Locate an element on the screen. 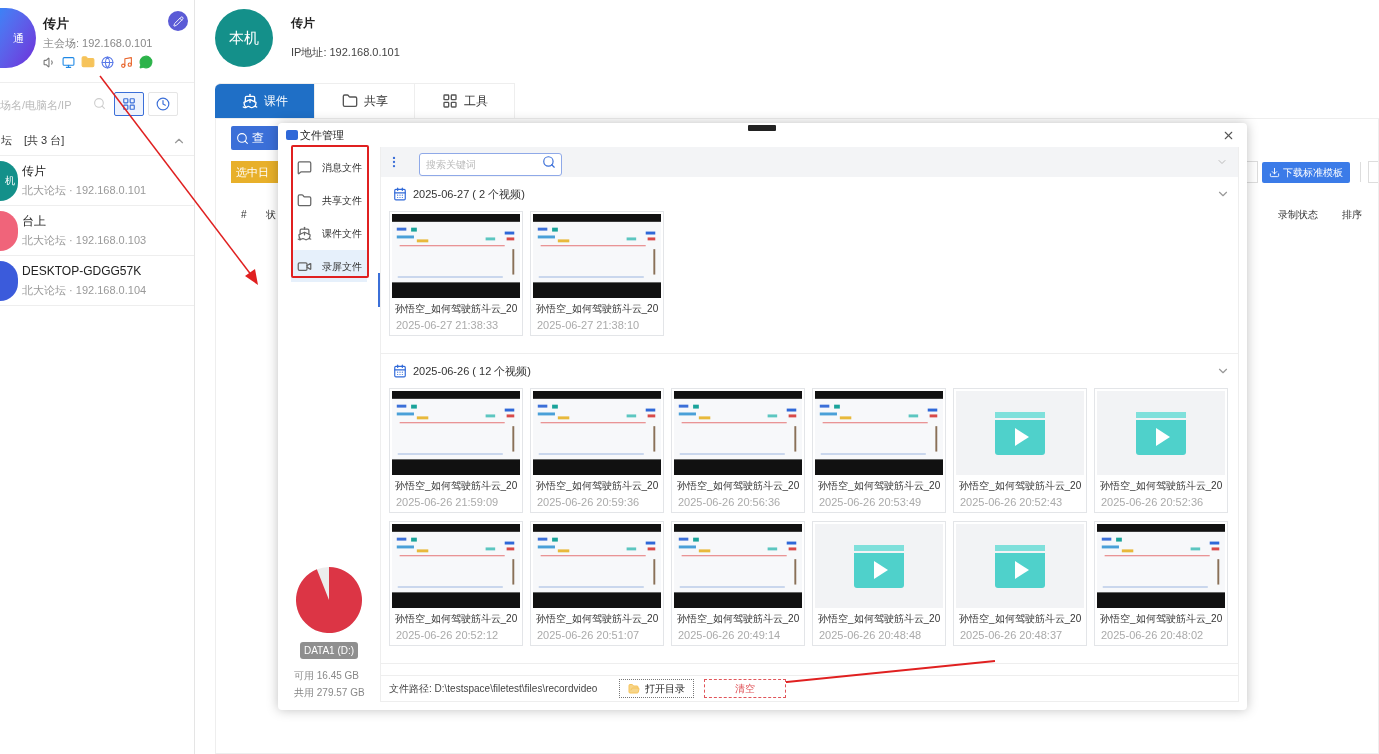  video-card: 孙悟空_如何驾驶筋斗云_20 2025-06-26 20:53:49 is located at coordinates (879, 450).